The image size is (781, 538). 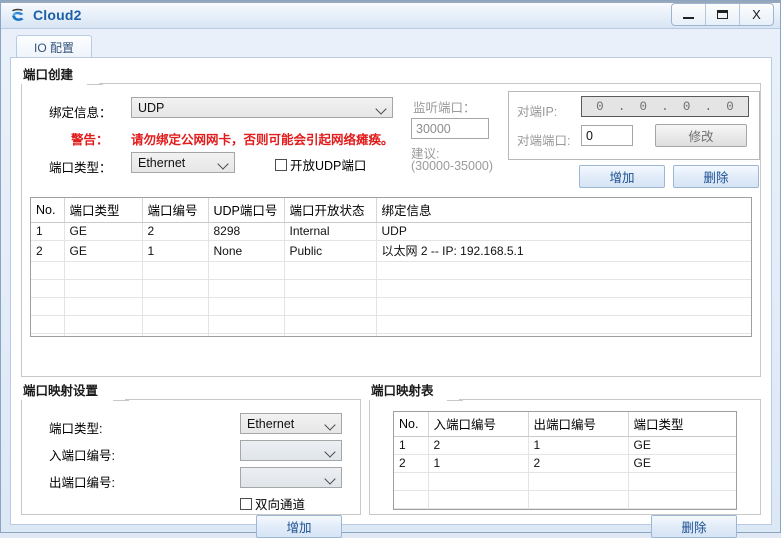 I want to click on col-port-number: 端口编号, so click(x=175, y=210).